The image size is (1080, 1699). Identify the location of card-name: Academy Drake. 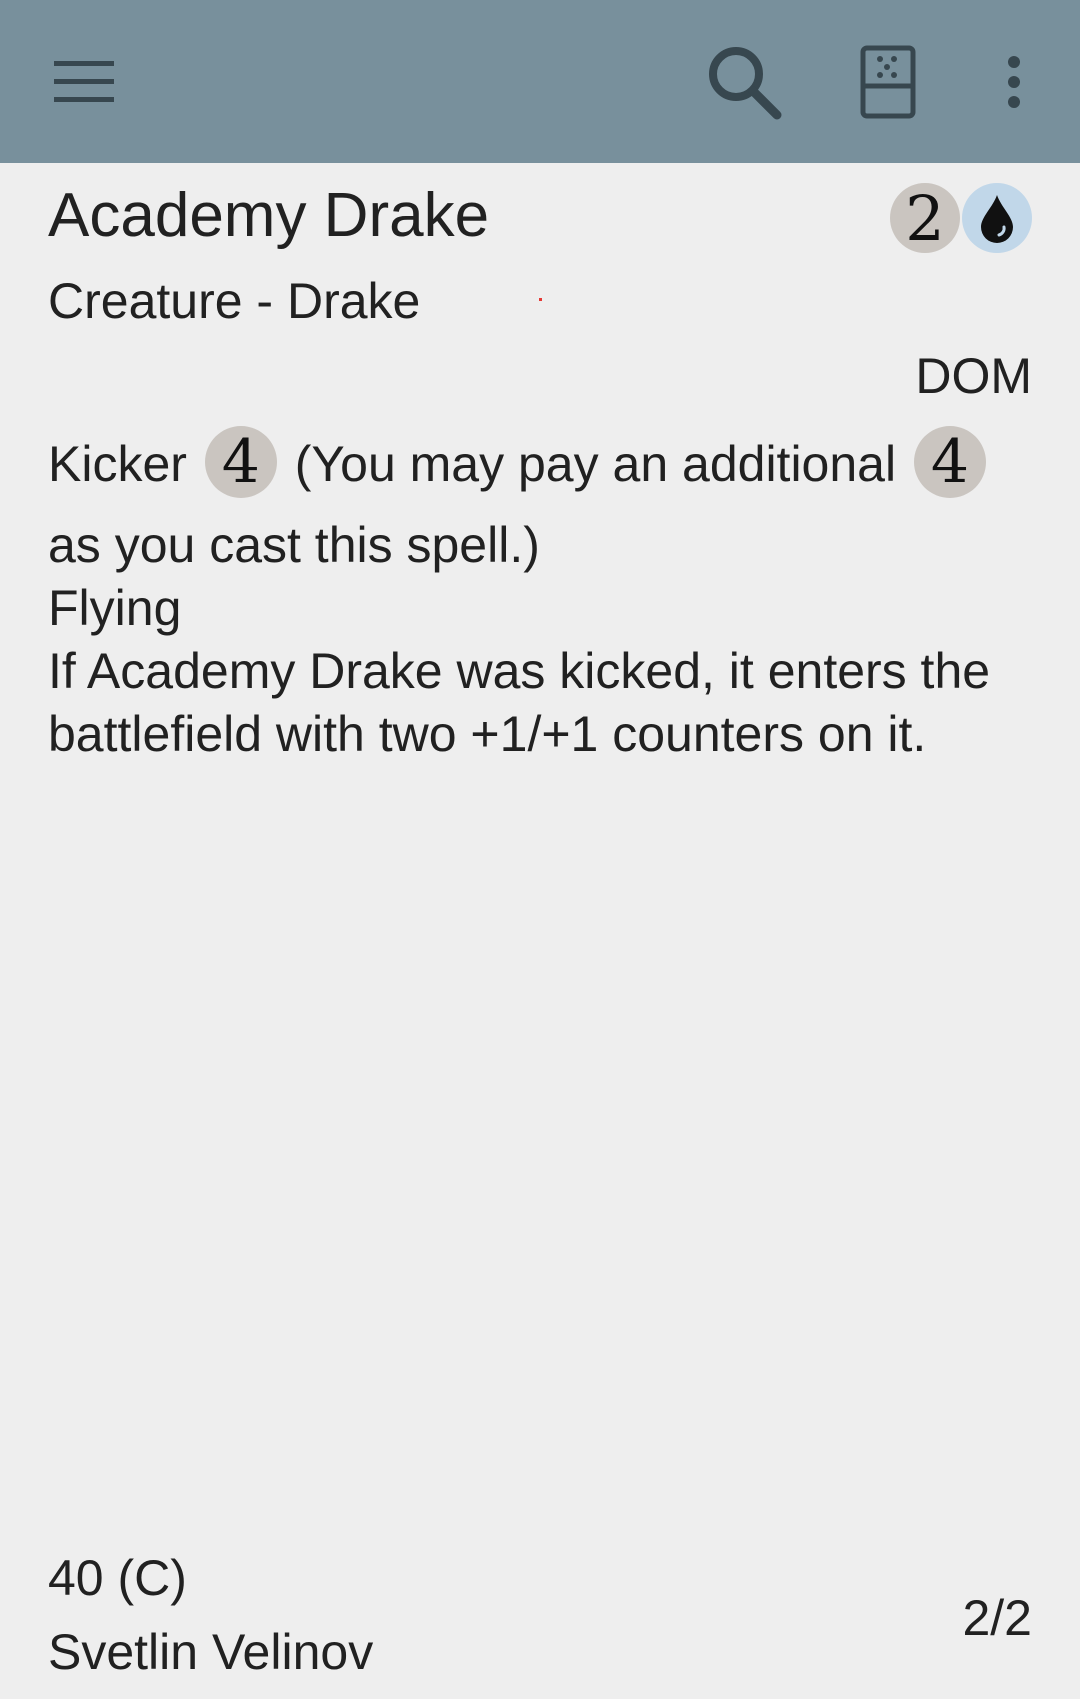
(269, 215).